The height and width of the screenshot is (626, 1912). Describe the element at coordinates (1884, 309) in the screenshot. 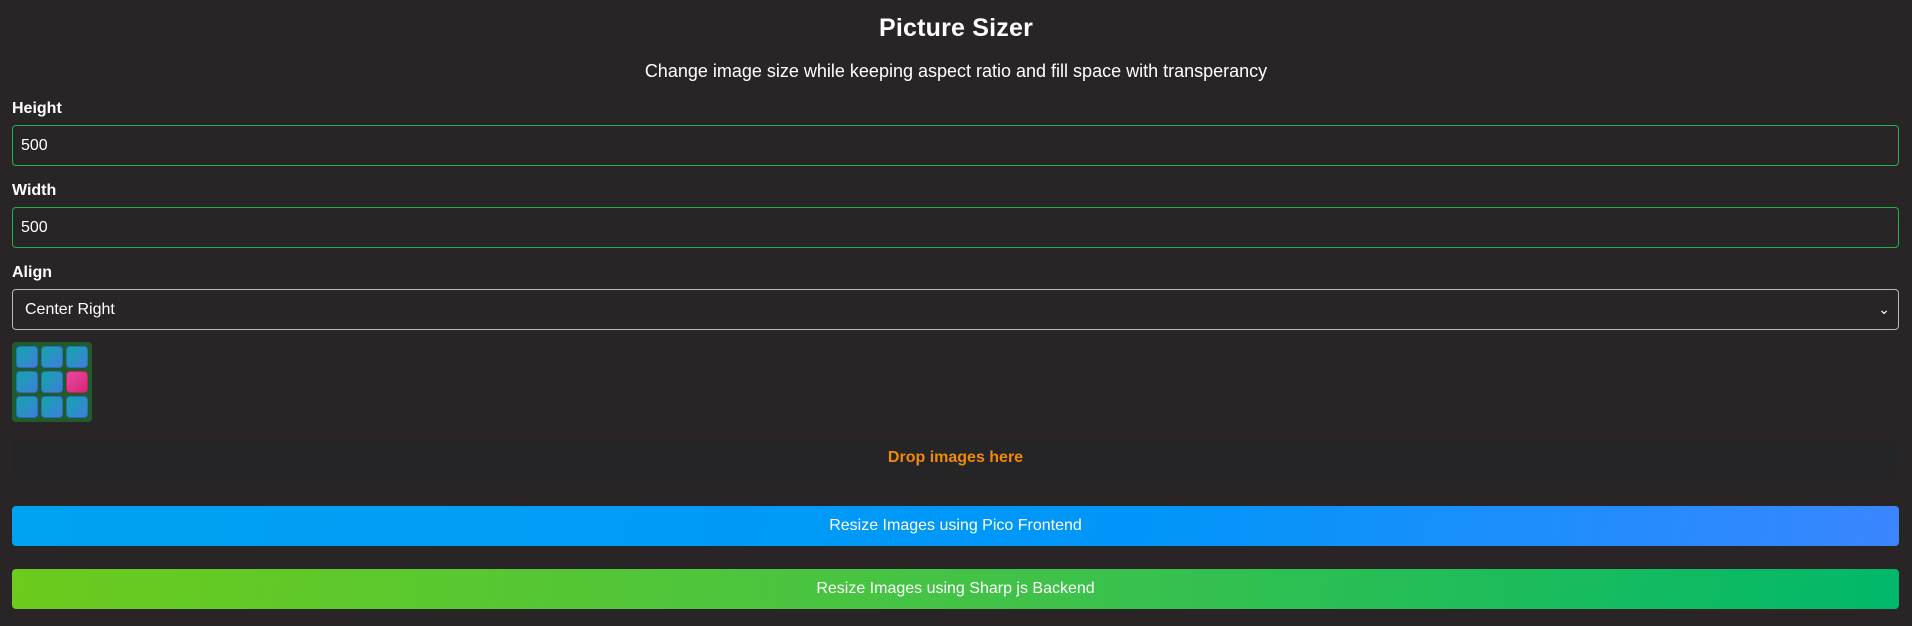

I see `chevron-down-icon: ⌄` at that location.